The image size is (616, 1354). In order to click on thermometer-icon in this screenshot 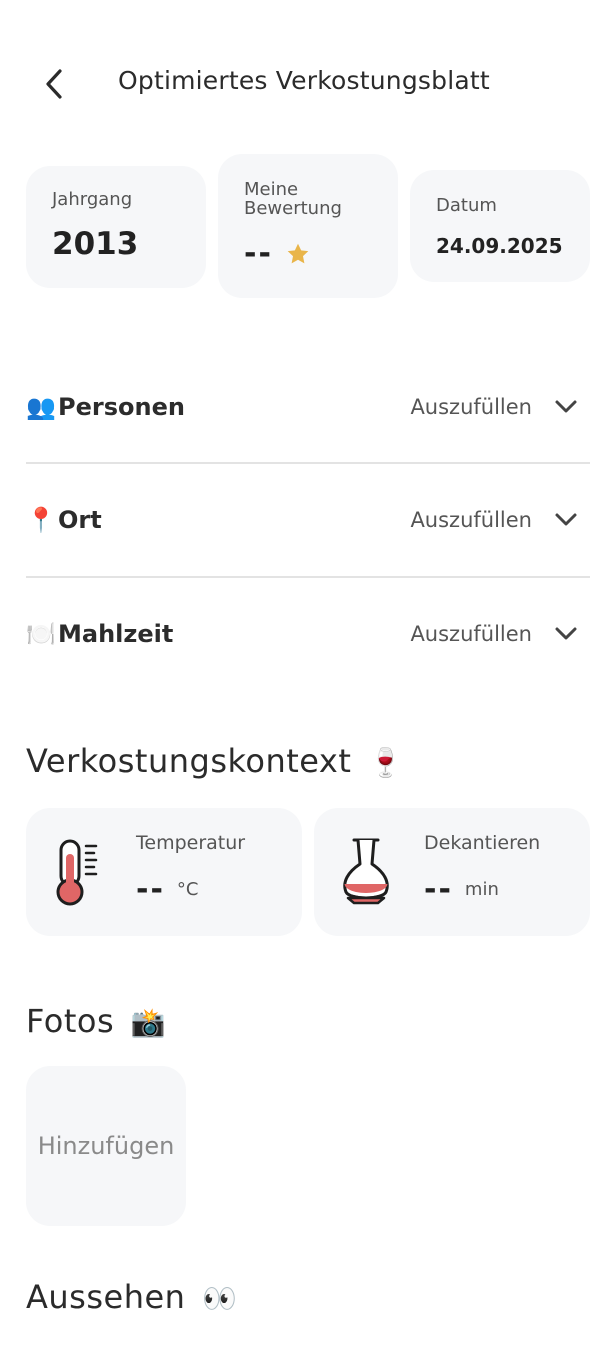, I will do `click(77, 872)`.